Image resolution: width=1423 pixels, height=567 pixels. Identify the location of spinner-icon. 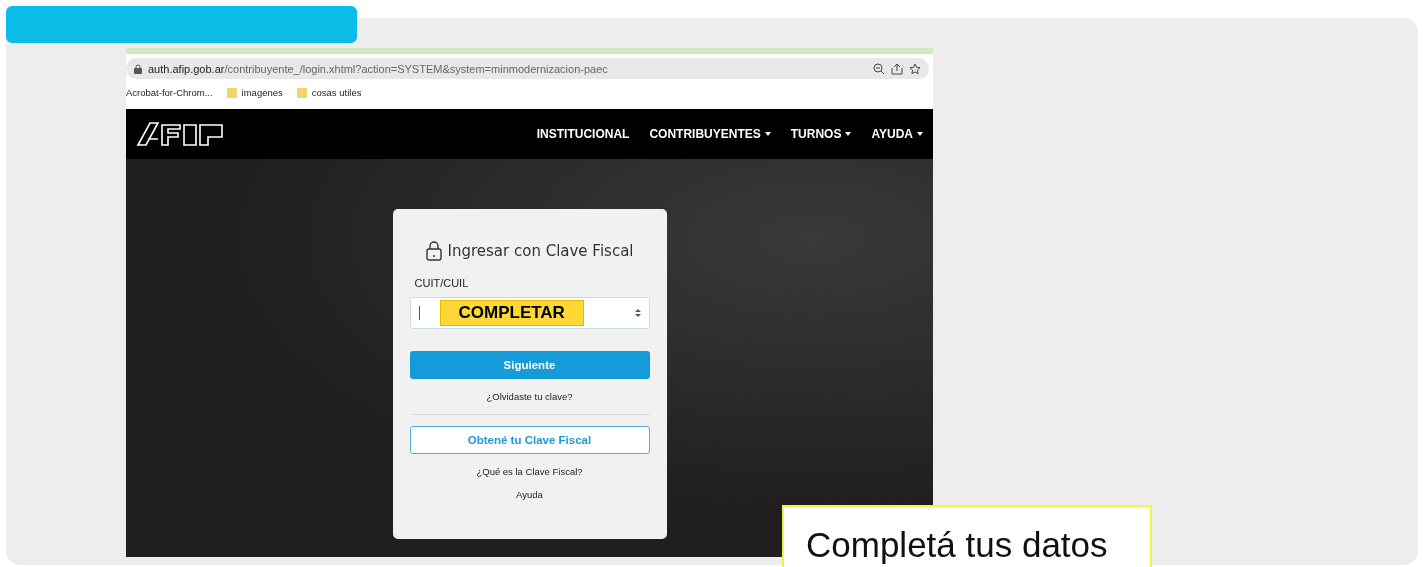
(637, 313).